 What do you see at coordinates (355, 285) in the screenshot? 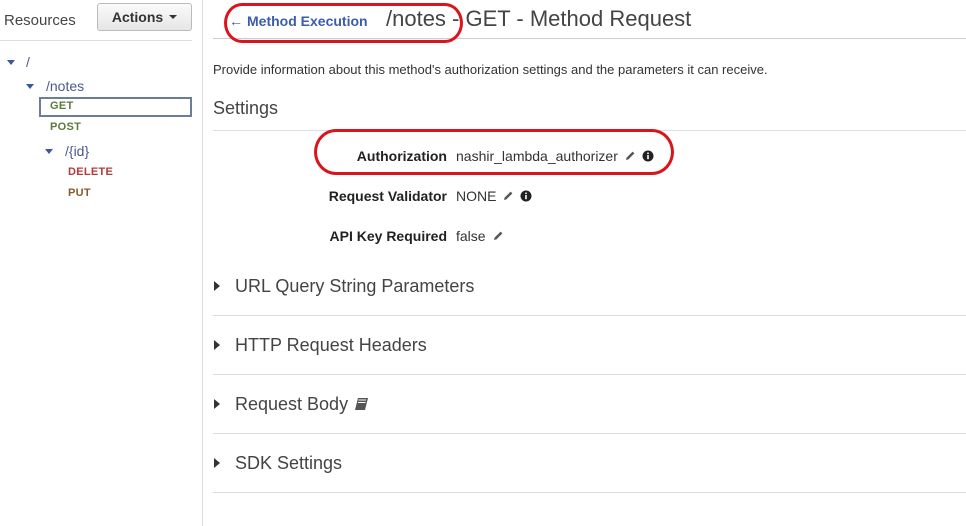
I see `section-label: URL Query String Parameters` at bounding box center [355, 285].